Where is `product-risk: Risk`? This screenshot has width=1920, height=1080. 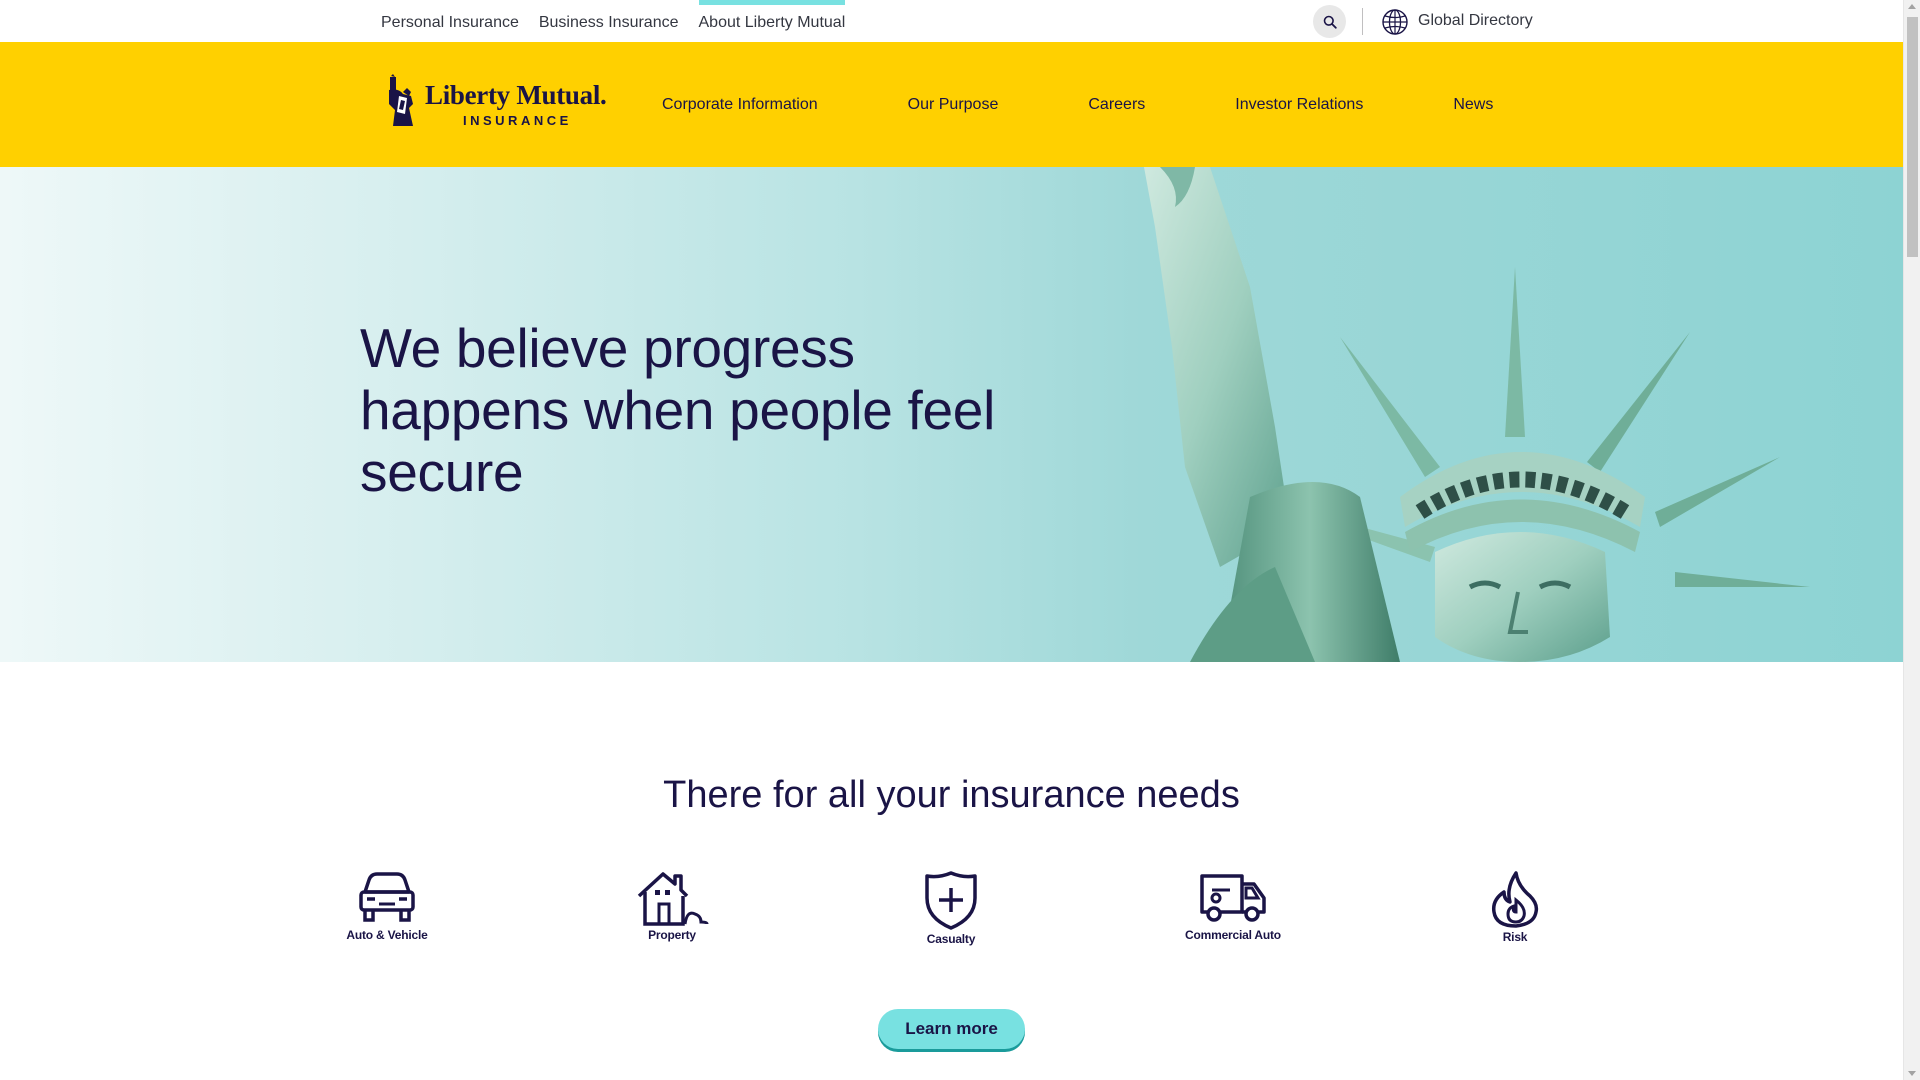
product-risk: Risk is located at coordinates (1515, 907).